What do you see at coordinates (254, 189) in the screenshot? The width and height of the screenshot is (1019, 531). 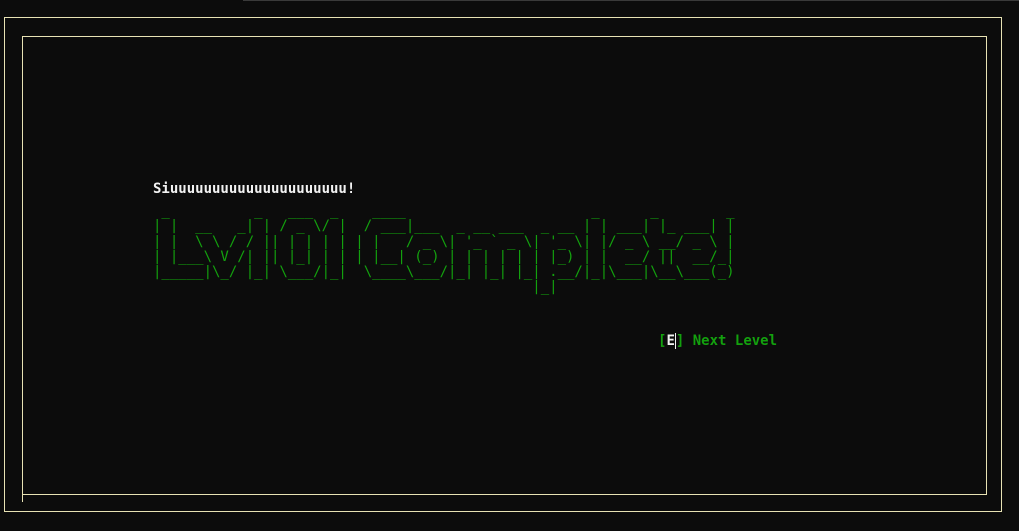 I see `celebration-message: Siuuuuuuuuuuuuuuuuuuuuu!` at bounding box center [254, 189].